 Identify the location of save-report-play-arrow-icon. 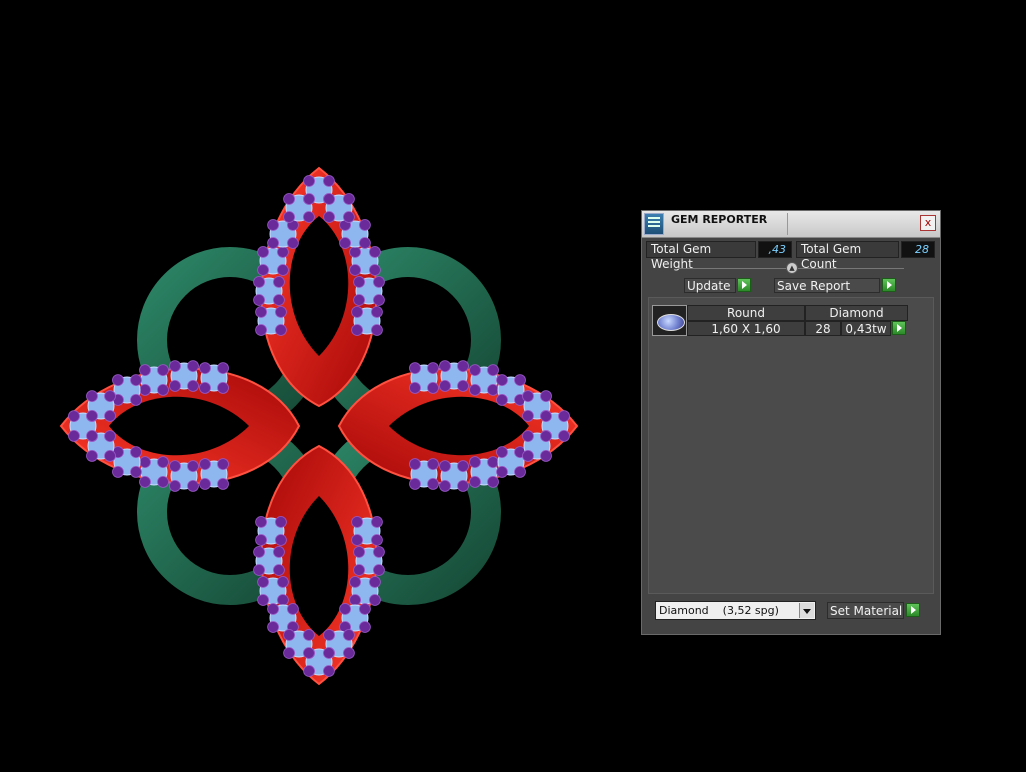
(889, 285).